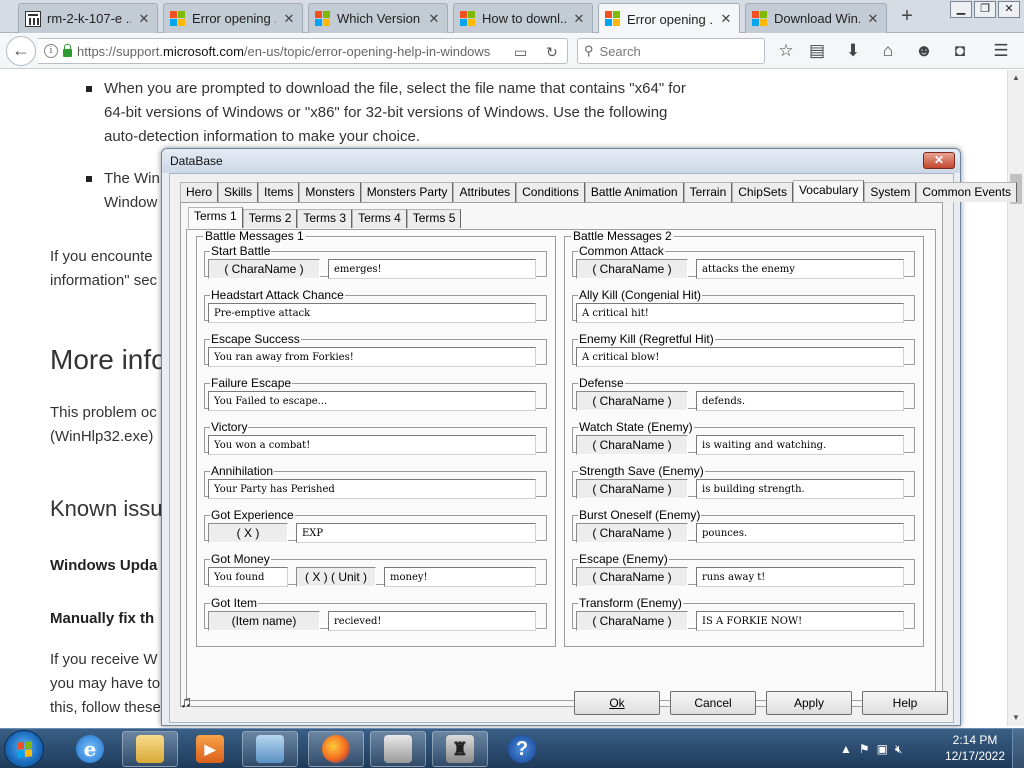 The width and height of the screenshot is (1024, 768). I want to click on got-experience-input, so click(416, 533).